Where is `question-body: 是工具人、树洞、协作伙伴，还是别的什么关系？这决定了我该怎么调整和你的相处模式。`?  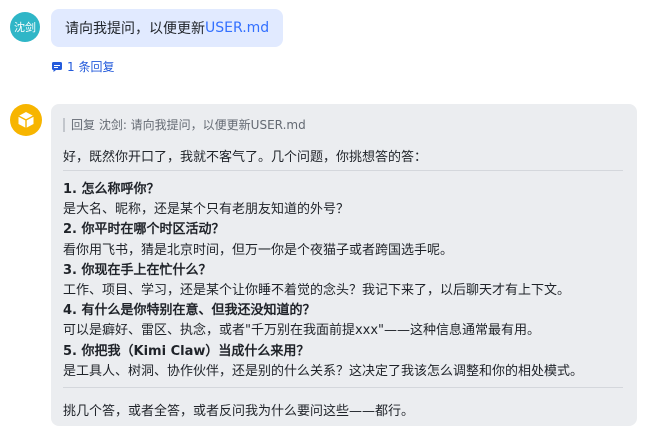
question-body: 是工具人、树洞、协作伙伴，还是别的什么关系？这决定了我该怎么调整和你的相处模式。 is located at coordinates (323, 371).